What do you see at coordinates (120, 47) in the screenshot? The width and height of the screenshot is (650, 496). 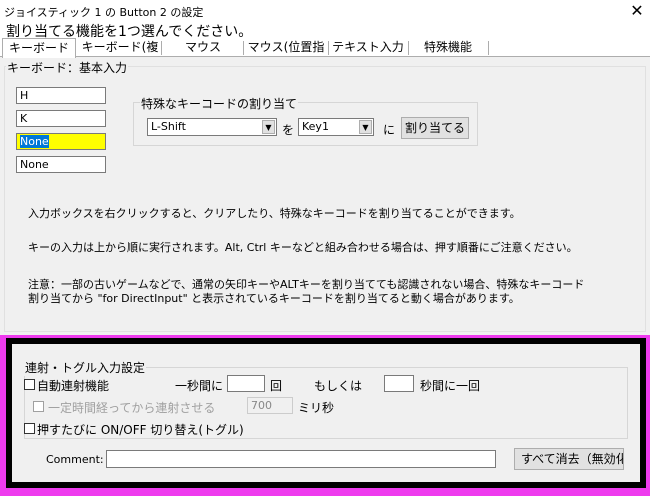 I see `tab-keyboard-multi: キーボード(複` at bounding box center [120, 47].